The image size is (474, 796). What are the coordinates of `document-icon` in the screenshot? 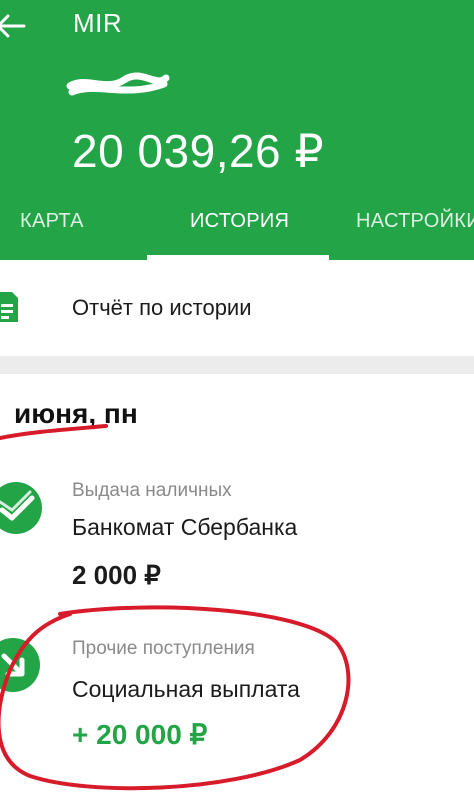 It's located at (9, 307).